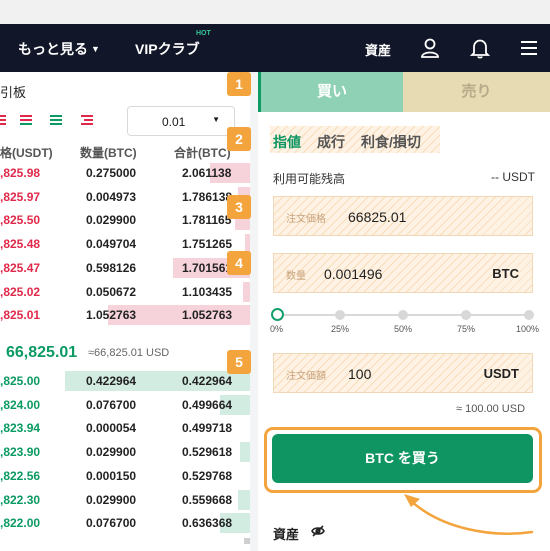  Describe the element at coordinates (207, 475) in the screenshot. I see `row-total: 0.529768` at that location.